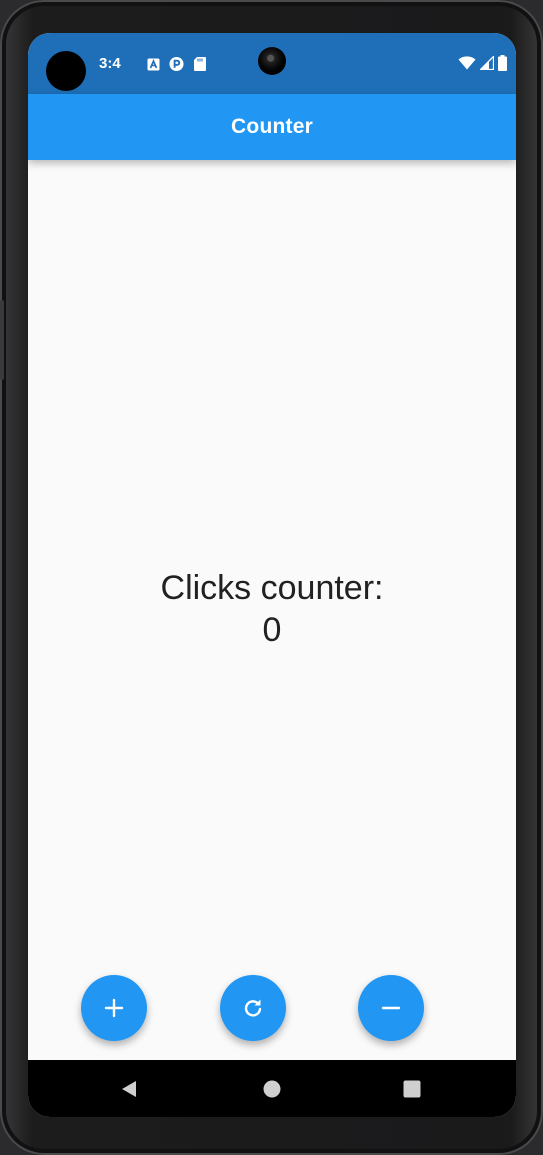 This screenshot has height=1155, width=543. Describe the element at coordinates (66, 71) in the screenshot. I see `punch-hole` at that location.